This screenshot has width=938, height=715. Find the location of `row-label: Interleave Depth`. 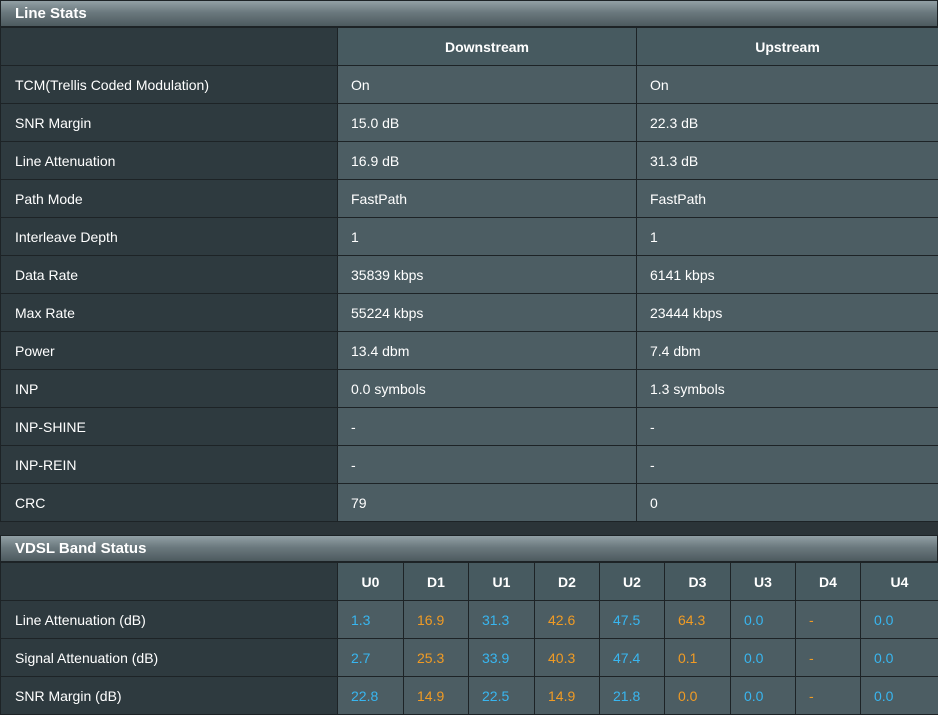

row-label: Interleave Depth is located at coordinates (169, 237).